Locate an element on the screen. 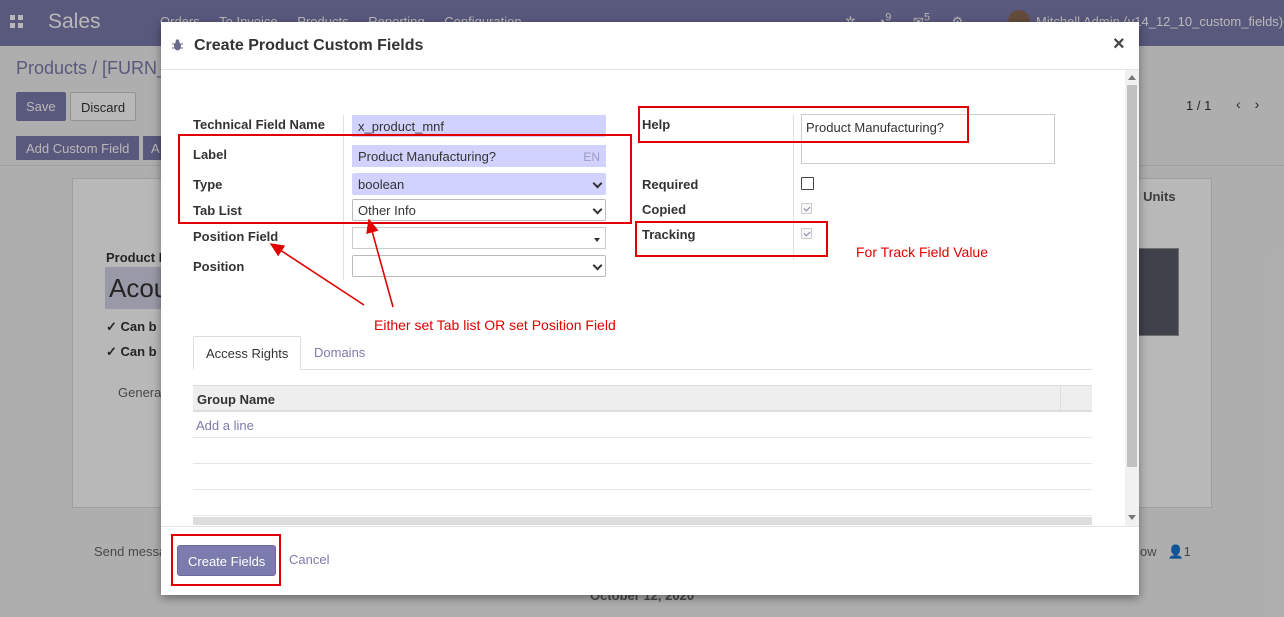  annotation-box-tracking is located at coordinates (731, 239).